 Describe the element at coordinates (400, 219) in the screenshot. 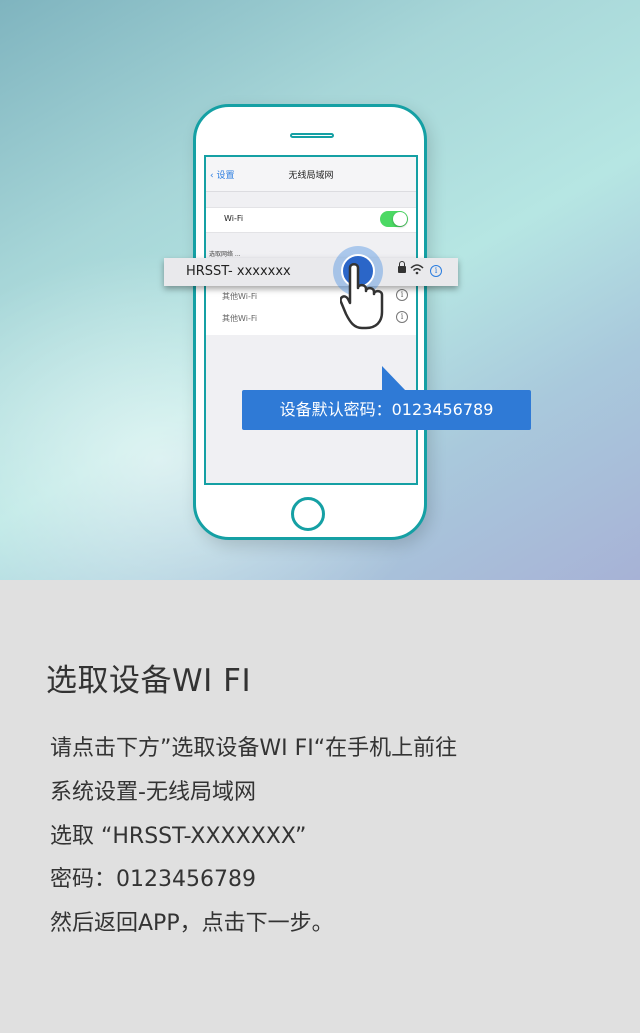

I see `toggle-knob` at that location.